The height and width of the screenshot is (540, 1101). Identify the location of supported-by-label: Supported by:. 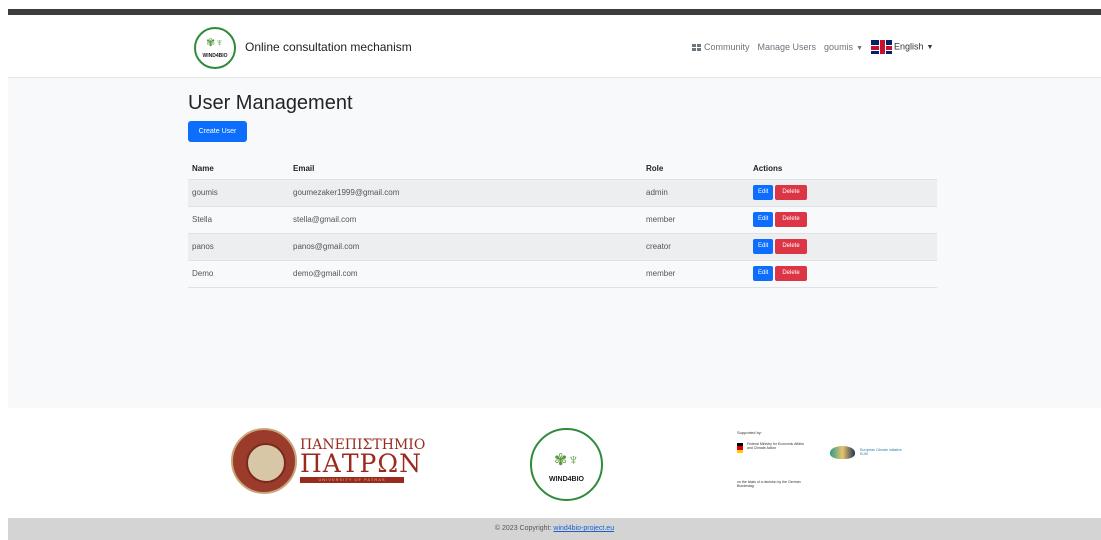
(749, 432).